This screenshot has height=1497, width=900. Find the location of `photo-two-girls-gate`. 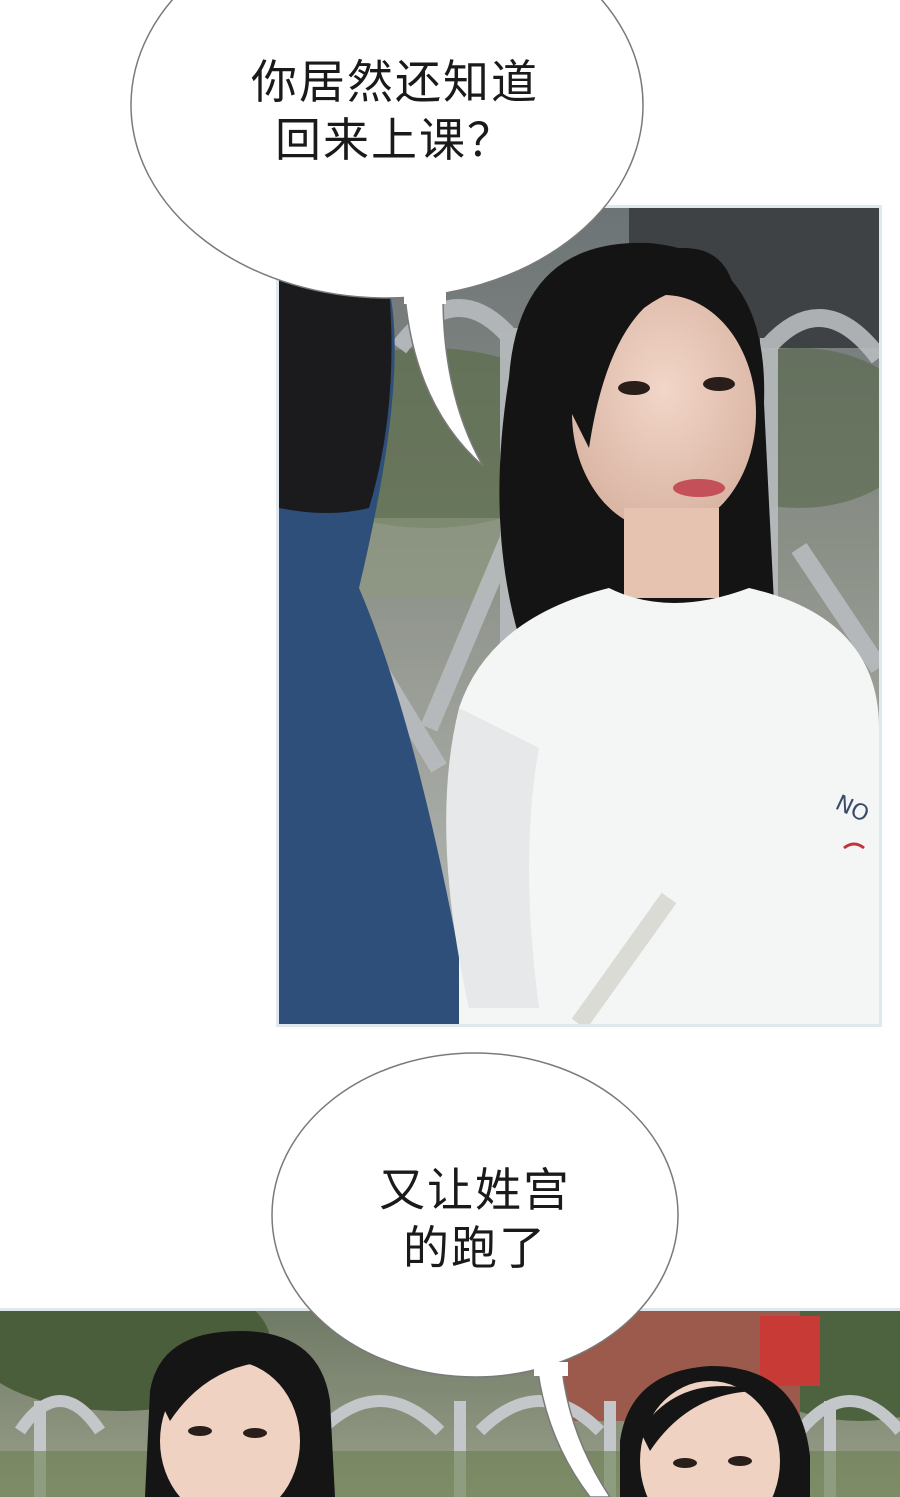

photo-two-girls-gate is located at coordinates (450, 1404).